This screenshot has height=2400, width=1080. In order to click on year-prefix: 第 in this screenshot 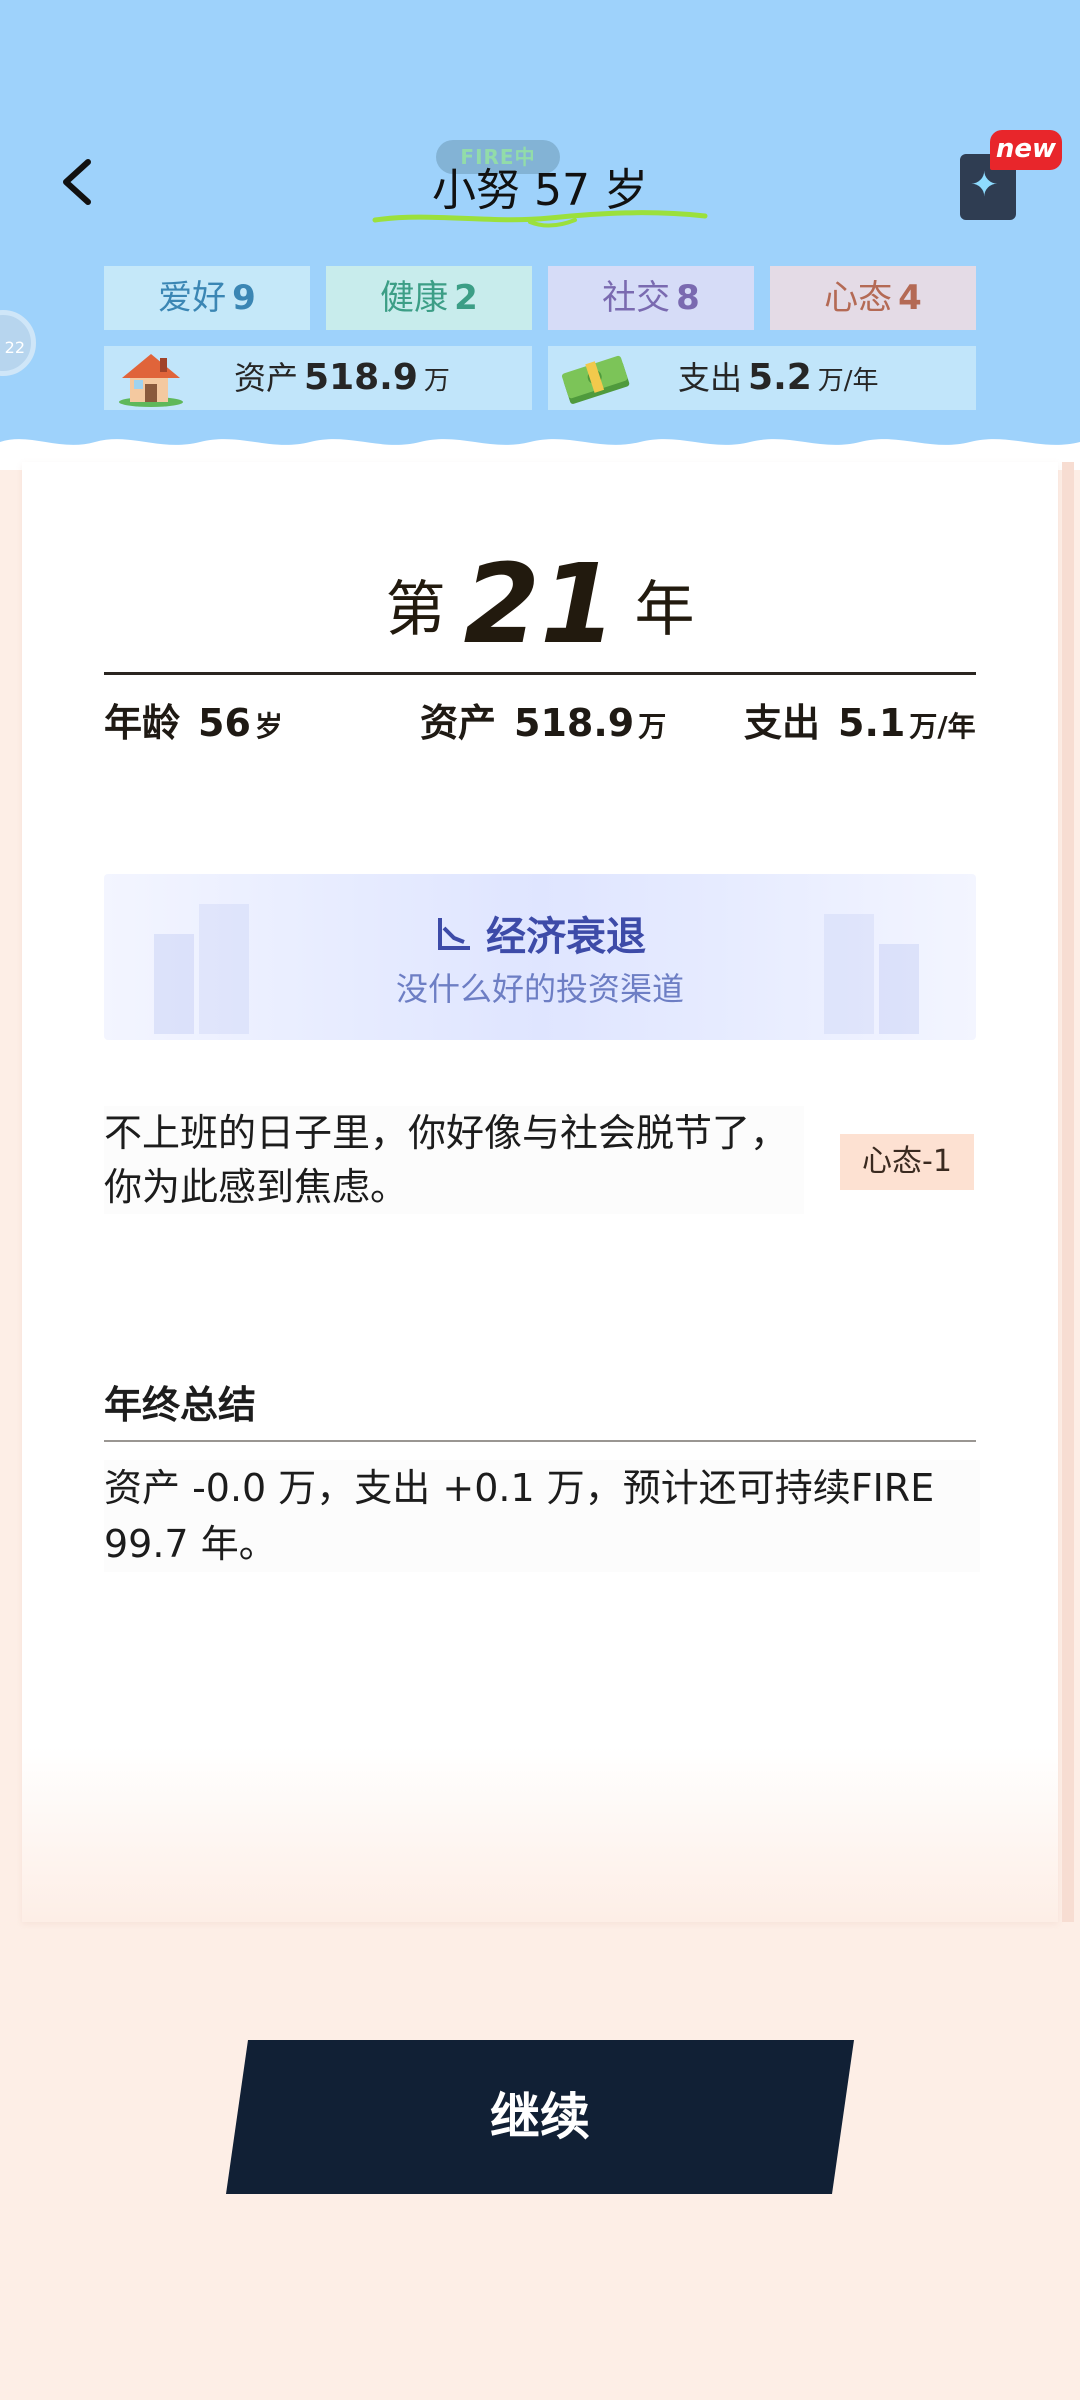, I will do `click(415, 610)`.